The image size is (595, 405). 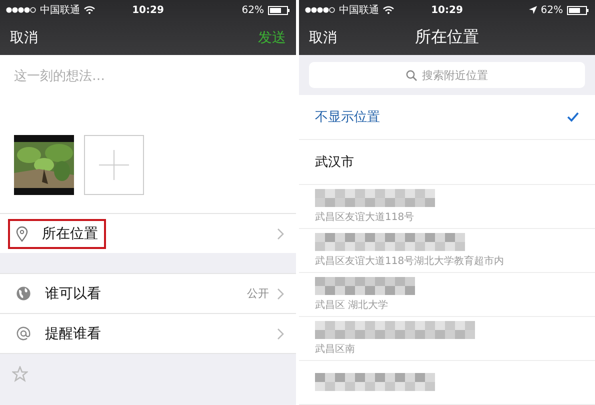 What do you see at coordinates (447, 117) in the screenshot?
I see `location-option: 不显示位置` at bounding box center [447, 117].